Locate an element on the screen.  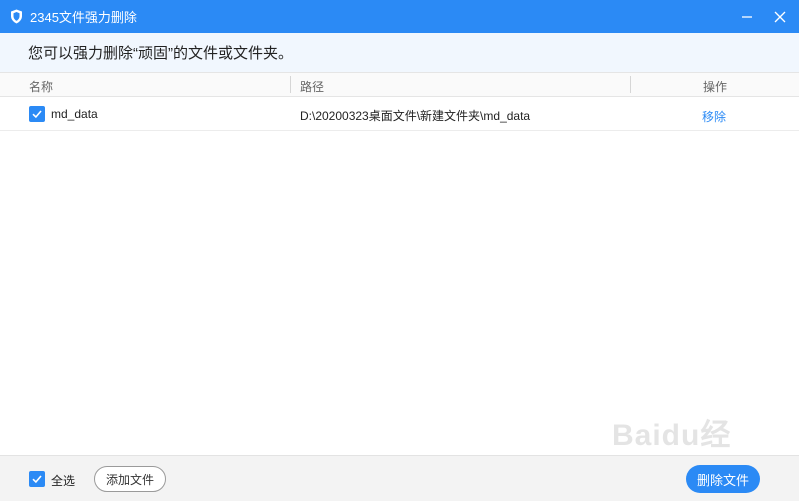
minimize-button is located at coordinates (747, 16).